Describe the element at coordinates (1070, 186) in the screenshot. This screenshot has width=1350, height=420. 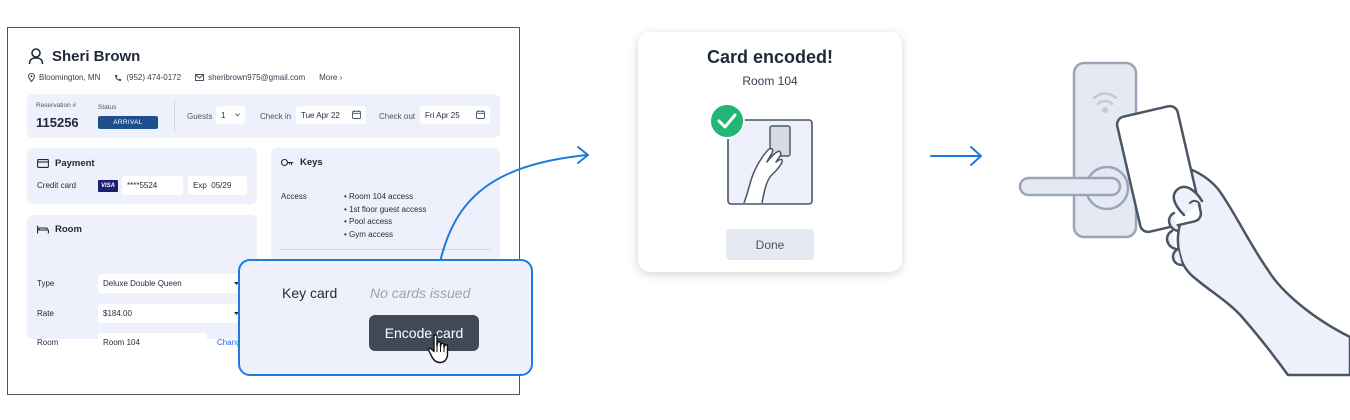
I see `door-handle` at that location.